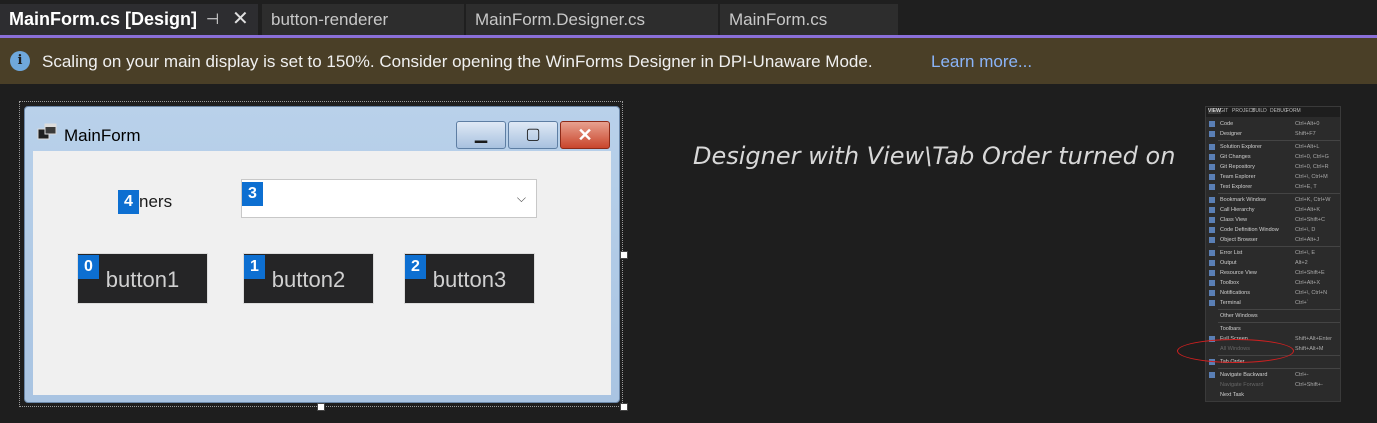 This screenshot has width=1377, height=423. Describe the element at coordinates (1273, 124) in the screenshot. I see `view-menu-item: Code Ctrl+Alt+0` at that location.